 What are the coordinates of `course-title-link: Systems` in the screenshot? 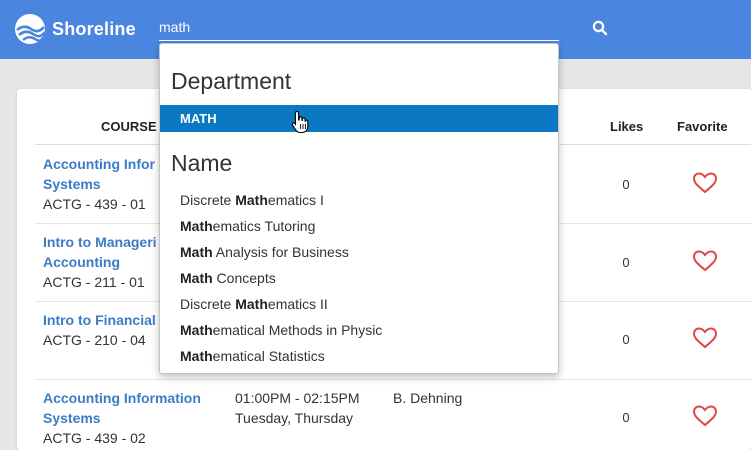 It's located at (133, 418).